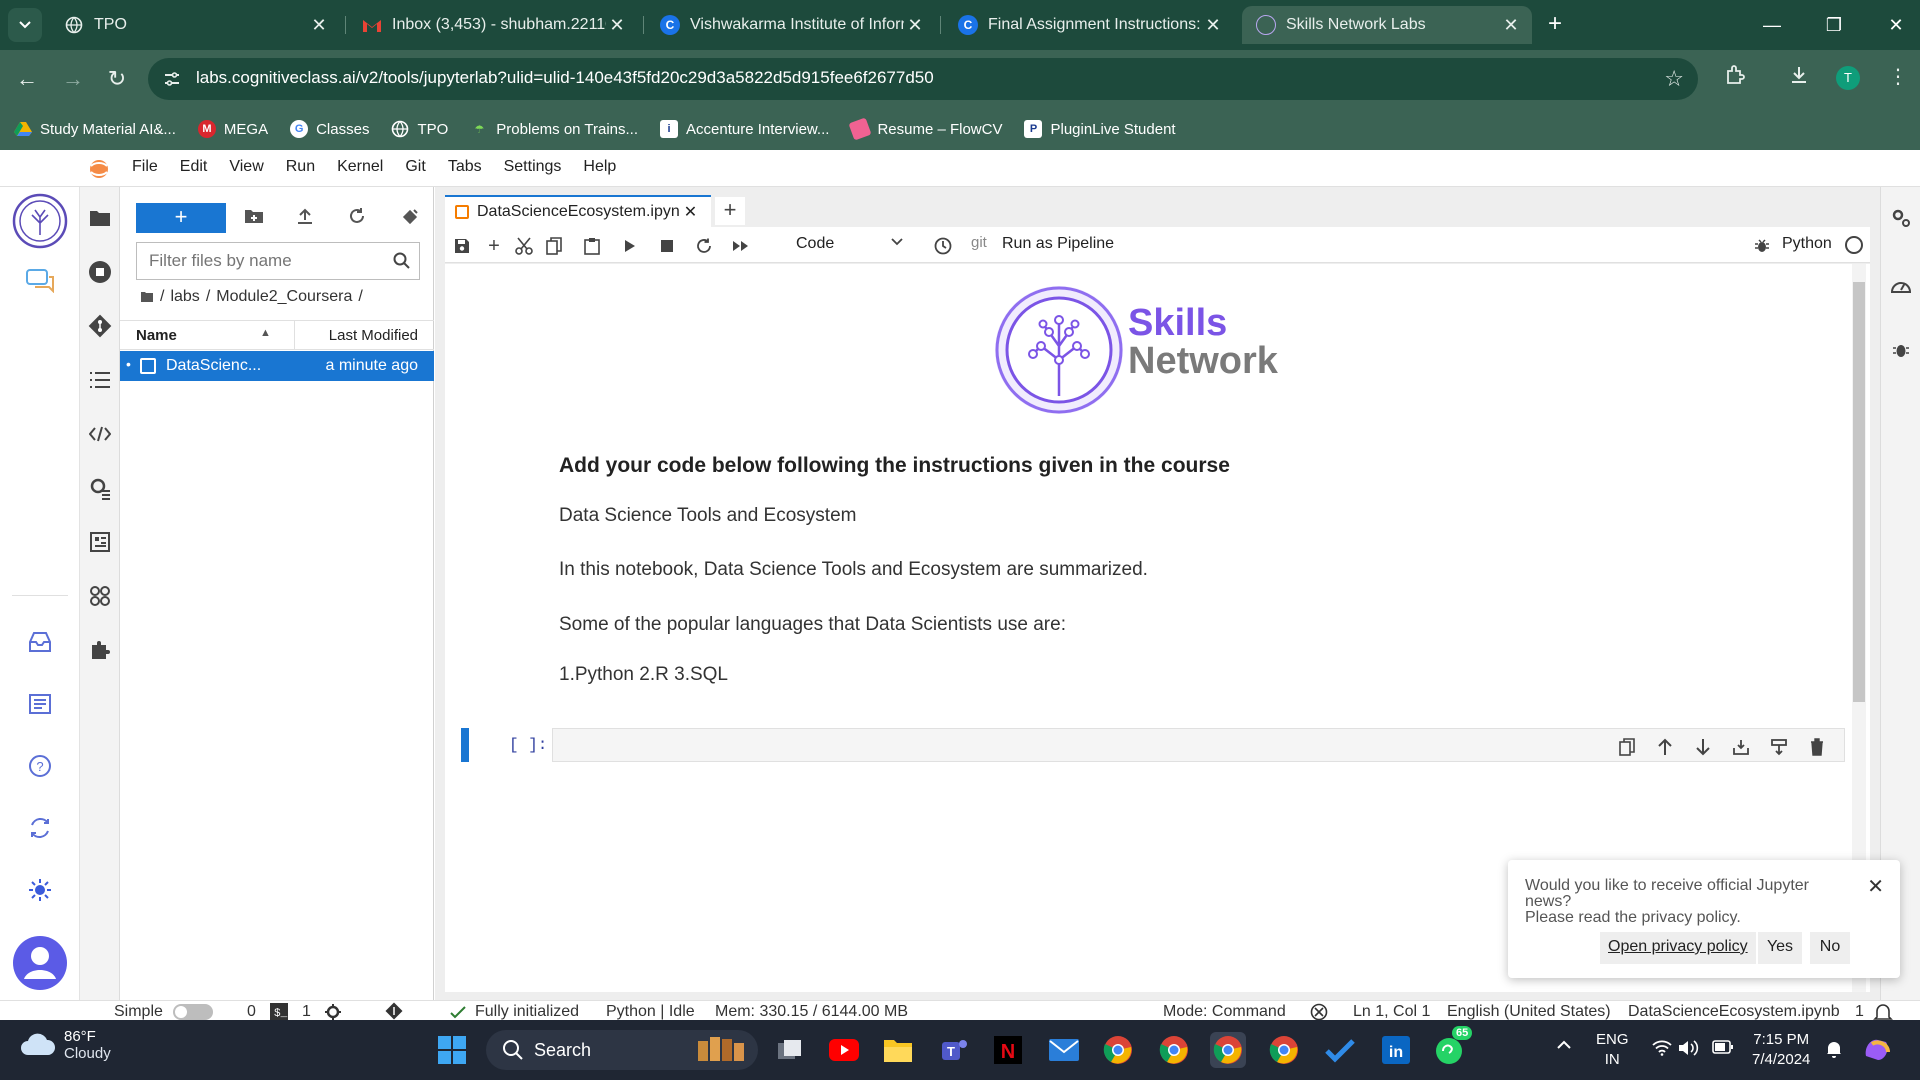 This screenshot has height=1080, width=1920. I want to click on menu-view: View, so click(246, 167).